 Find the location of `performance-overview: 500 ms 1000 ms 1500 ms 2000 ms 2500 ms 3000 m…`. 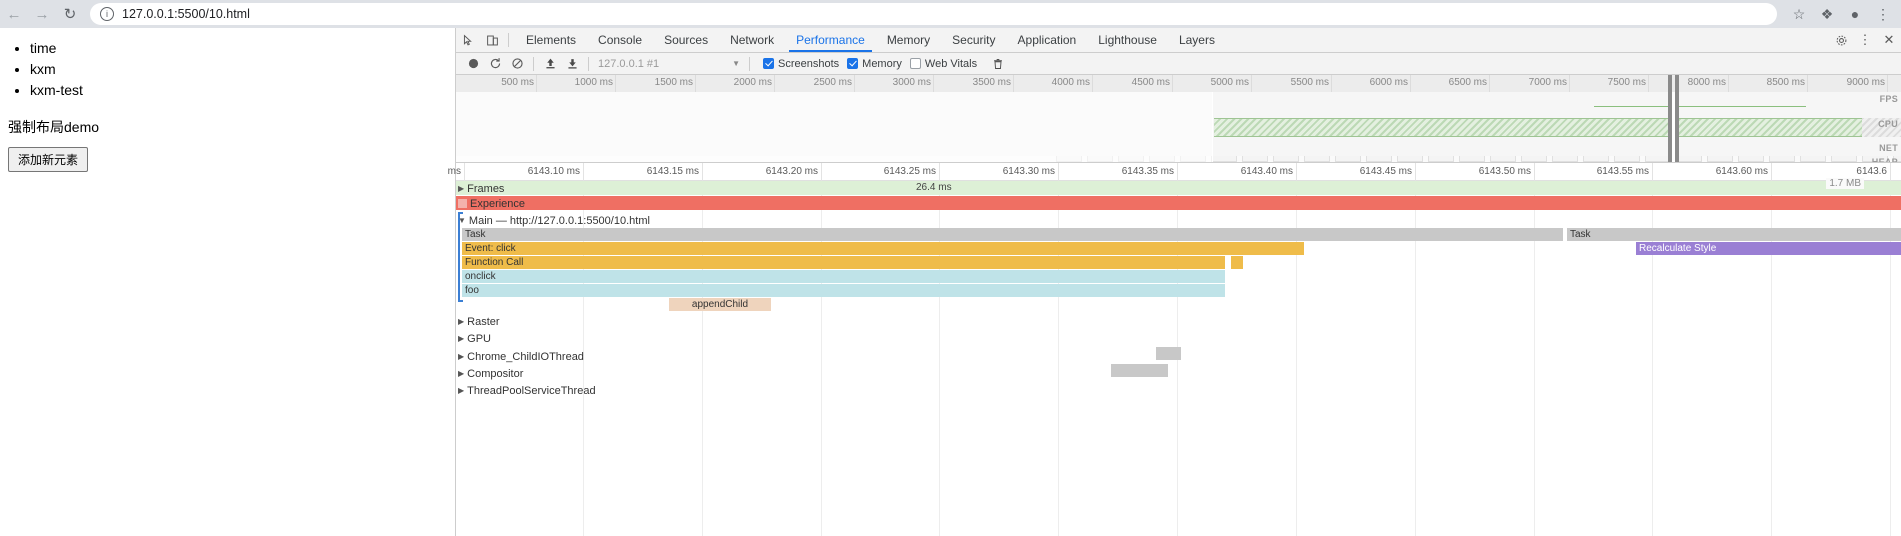

performance-overview: 500 ms 1000 ms 1500 ms 2000 ms 2500 ms 3000 m… is located at coordinates (1178, 119).